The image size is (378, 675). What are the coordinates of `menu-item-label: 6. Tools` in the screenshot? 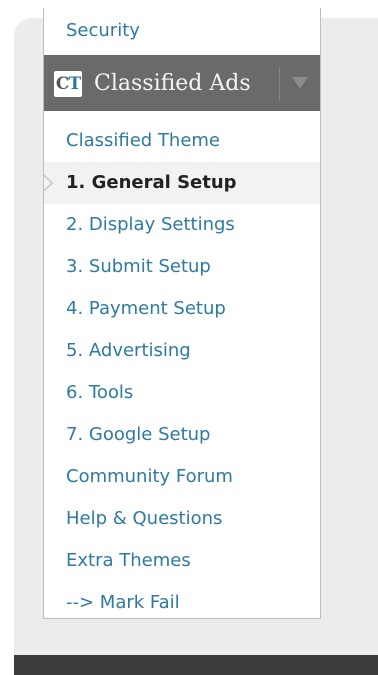 It's located at (100, 392).